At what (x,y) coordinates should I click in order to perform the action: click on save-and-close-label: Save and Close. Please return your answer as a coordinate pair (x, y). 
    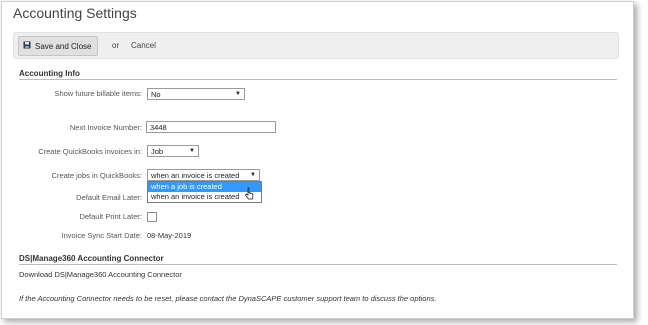
    Looking at the image, I should click on (63, 46).